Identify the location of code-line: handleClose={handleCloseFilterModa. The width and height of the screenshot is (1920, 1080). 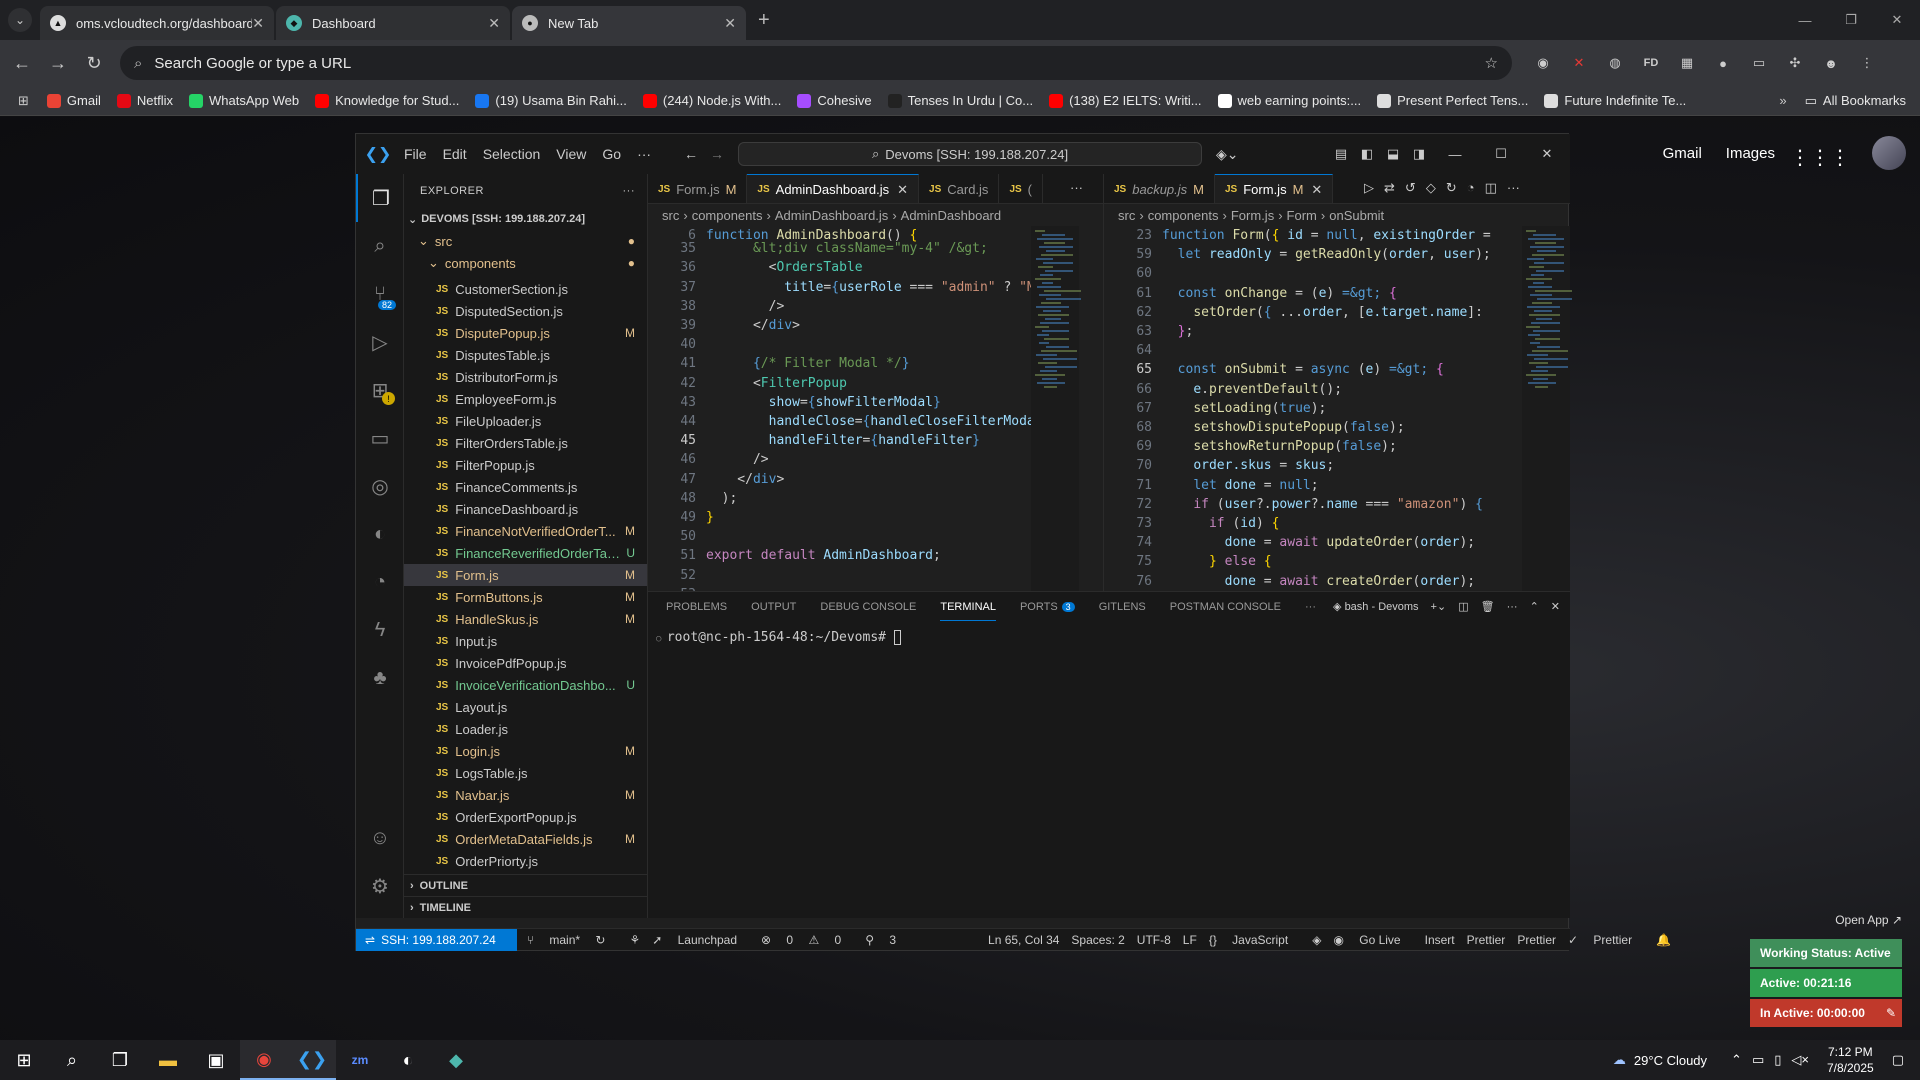
(868, 421).